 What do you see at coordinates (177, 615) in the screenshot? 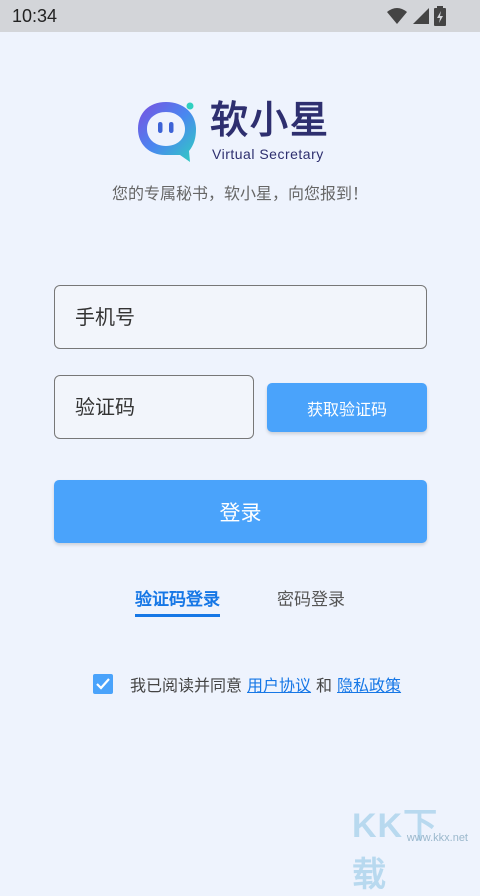
I see `active-tab-indicator` at bounding box center [177, 615].